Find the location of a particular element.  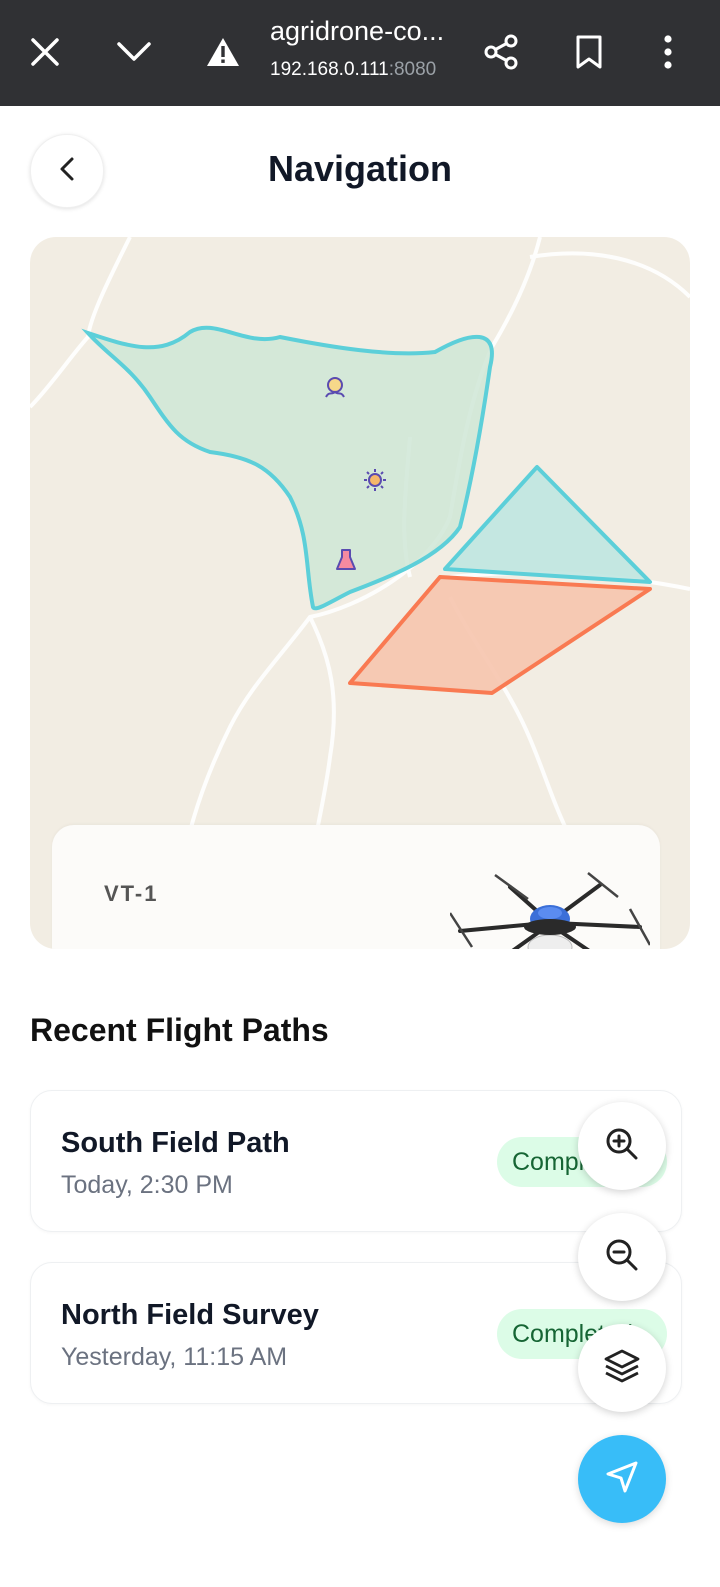

navigate-button is located at coordinates (622, 1479).